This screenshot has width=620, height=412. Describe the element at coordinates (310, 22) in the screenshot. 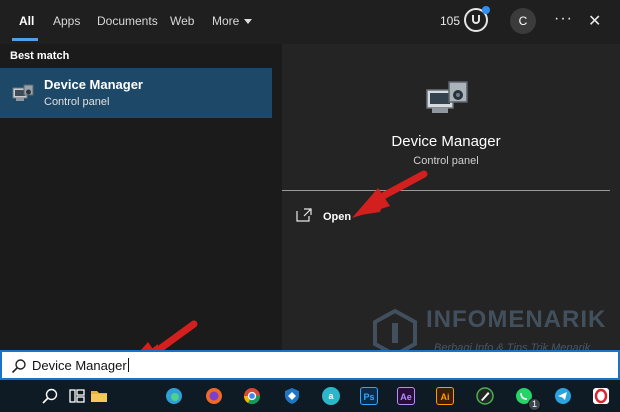

I see `search-top-bar: All Apps Documents Web More 105 C ··· ✕` at that location.